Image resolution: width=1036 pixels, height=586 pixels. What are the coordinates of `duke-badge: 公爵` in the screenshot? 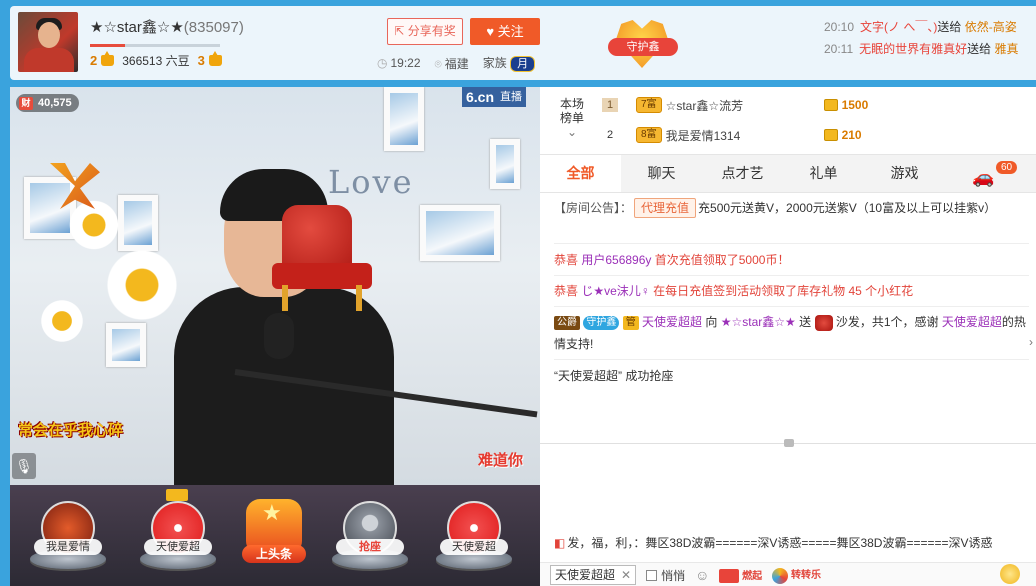 It's located at (567, 322).